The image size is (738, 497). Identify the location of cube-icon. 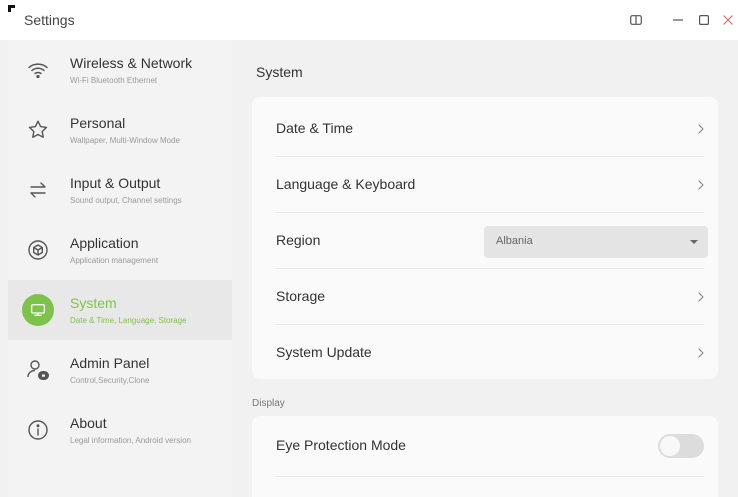
(38, 250).